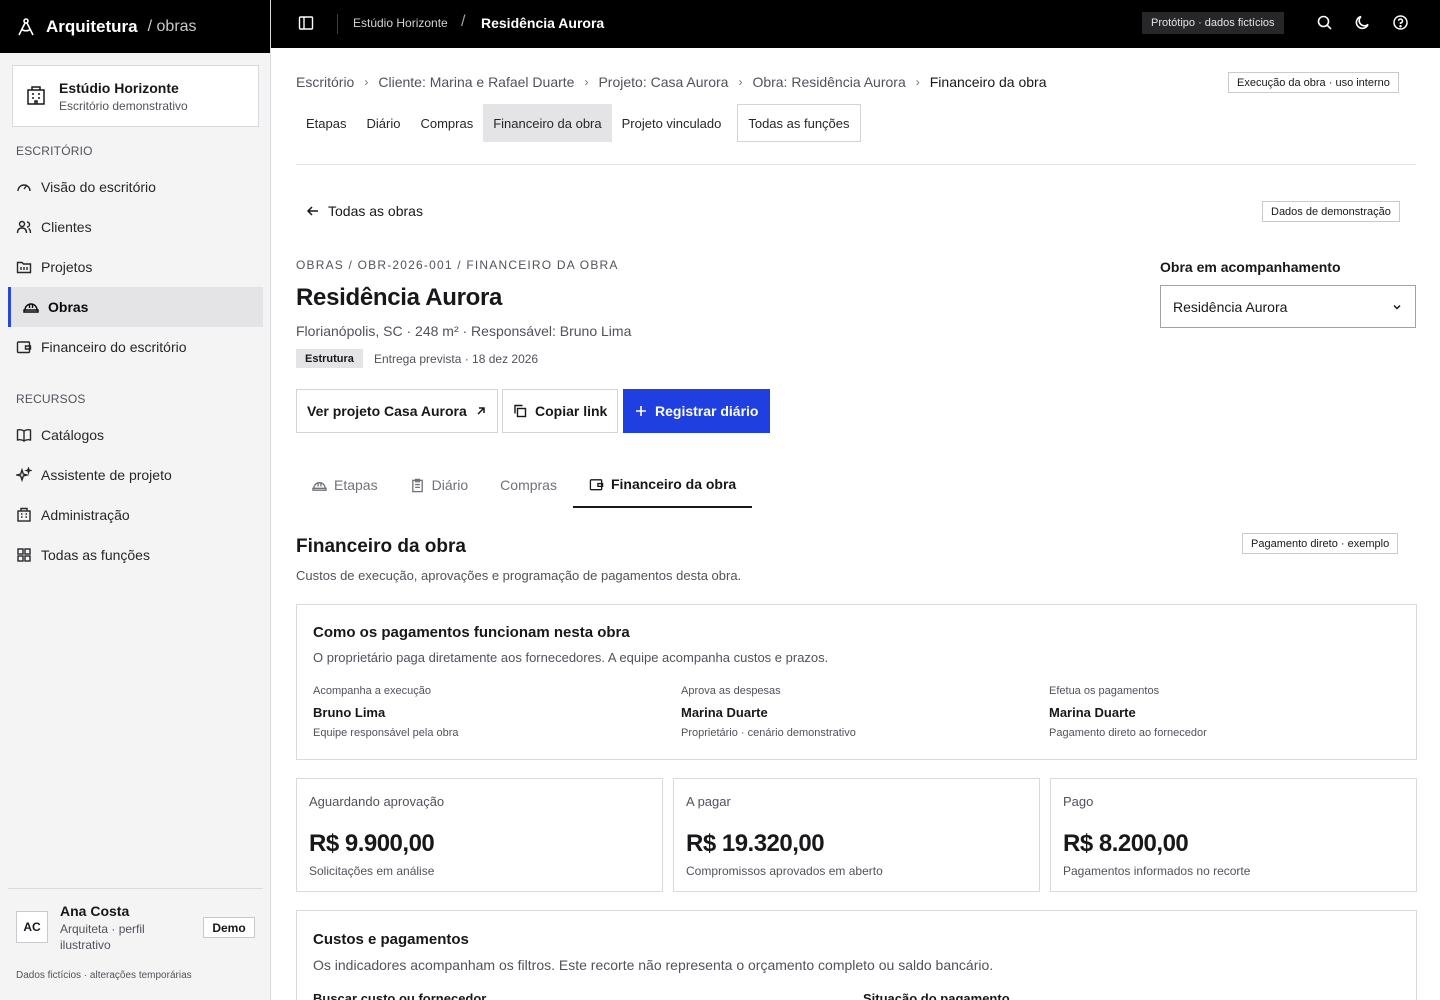 Image resolution: width=1440 pixels, height=1000 pixels. I want to click on sidebar-item-catalogs: Catálogos, so click(135, 435).